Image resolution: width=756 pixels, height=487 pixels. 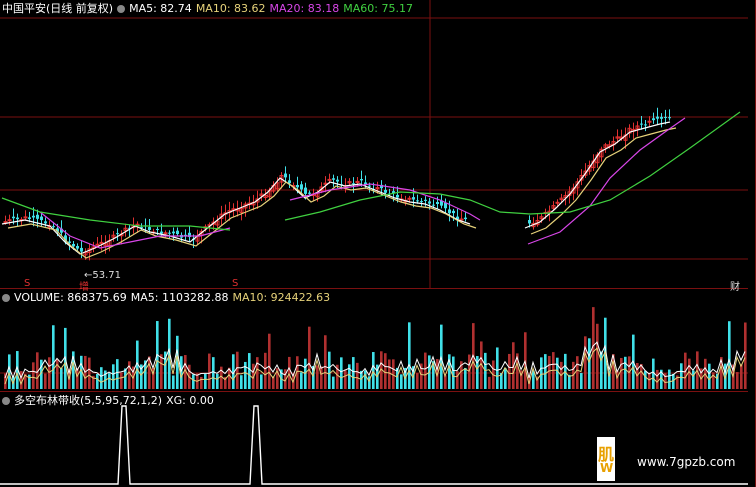 I want to click on ma60-value: MA60: 75.17, so click(x=378, y=8).